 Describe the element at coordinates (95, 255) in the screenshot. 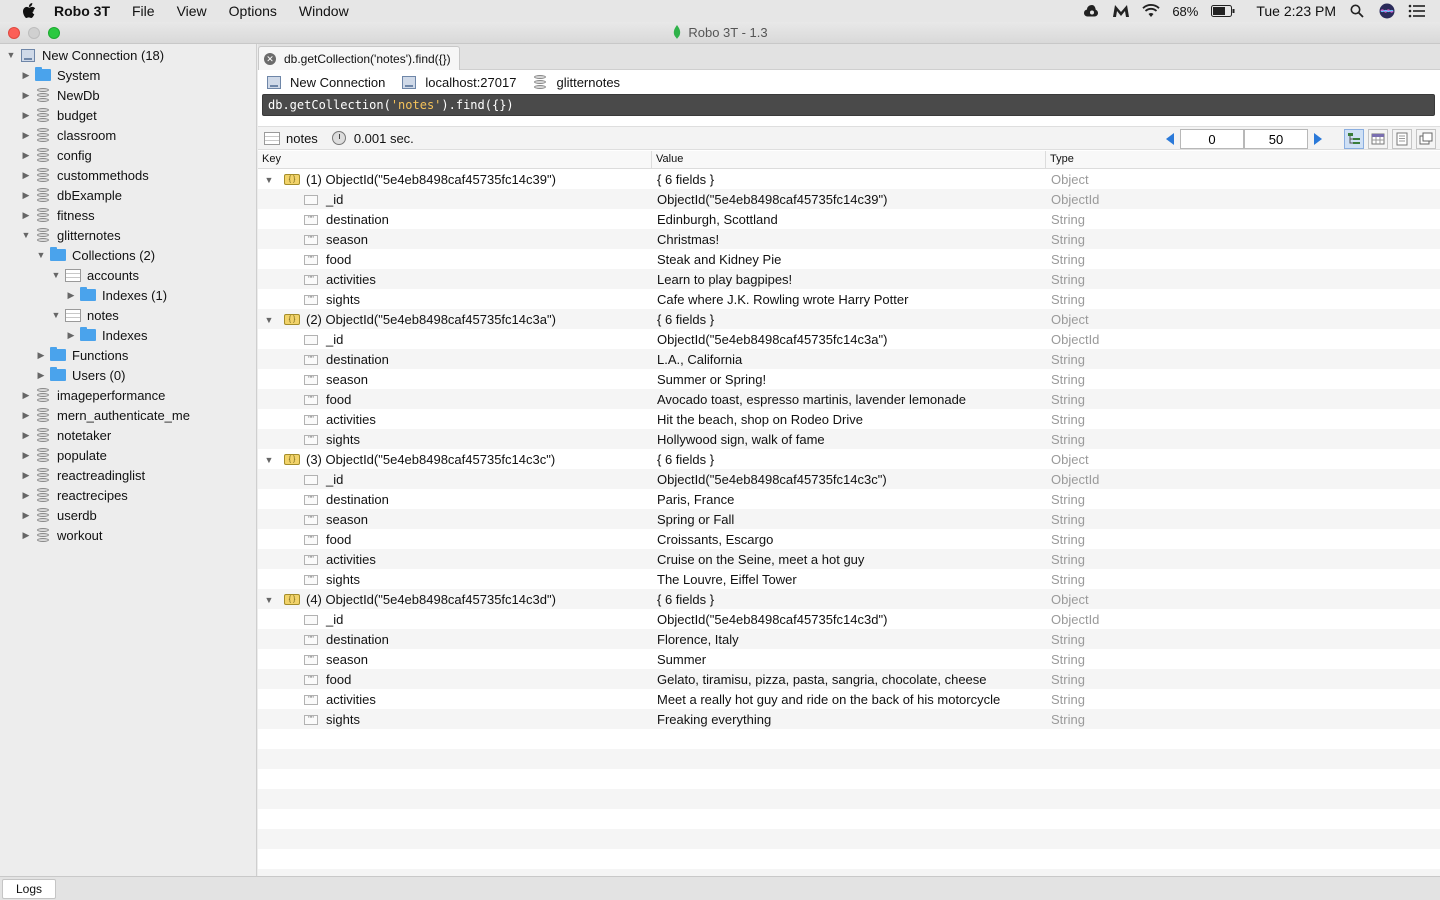

I see `tree-item: ▼ Collections (2)` at that location.